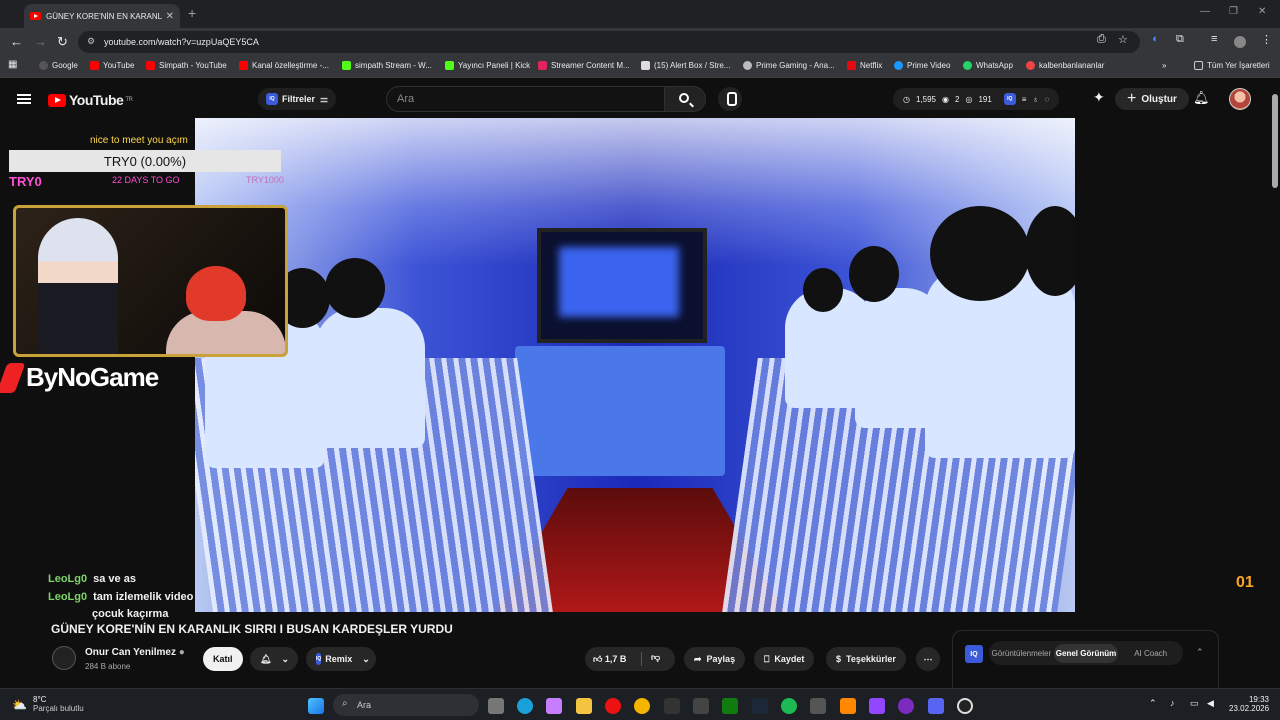 This screenshot has height=720, width=1280. I want to click on bookmark-simpath-youtube: Simpath - YouTube, so click(186, 65).